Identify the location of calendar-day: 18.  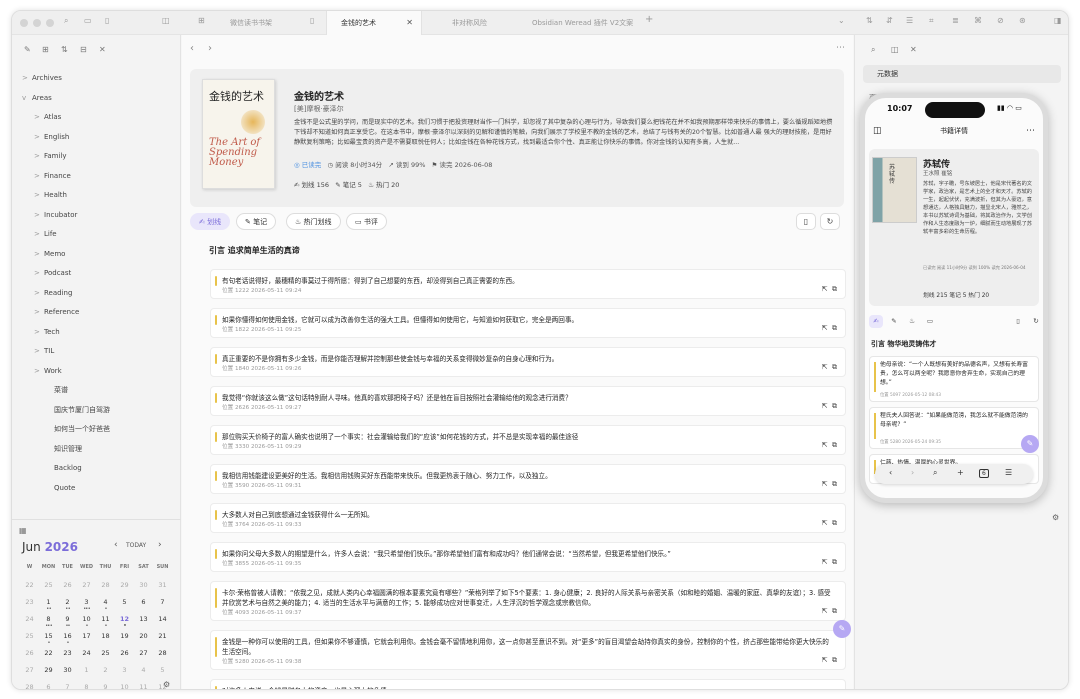
(105, 640).